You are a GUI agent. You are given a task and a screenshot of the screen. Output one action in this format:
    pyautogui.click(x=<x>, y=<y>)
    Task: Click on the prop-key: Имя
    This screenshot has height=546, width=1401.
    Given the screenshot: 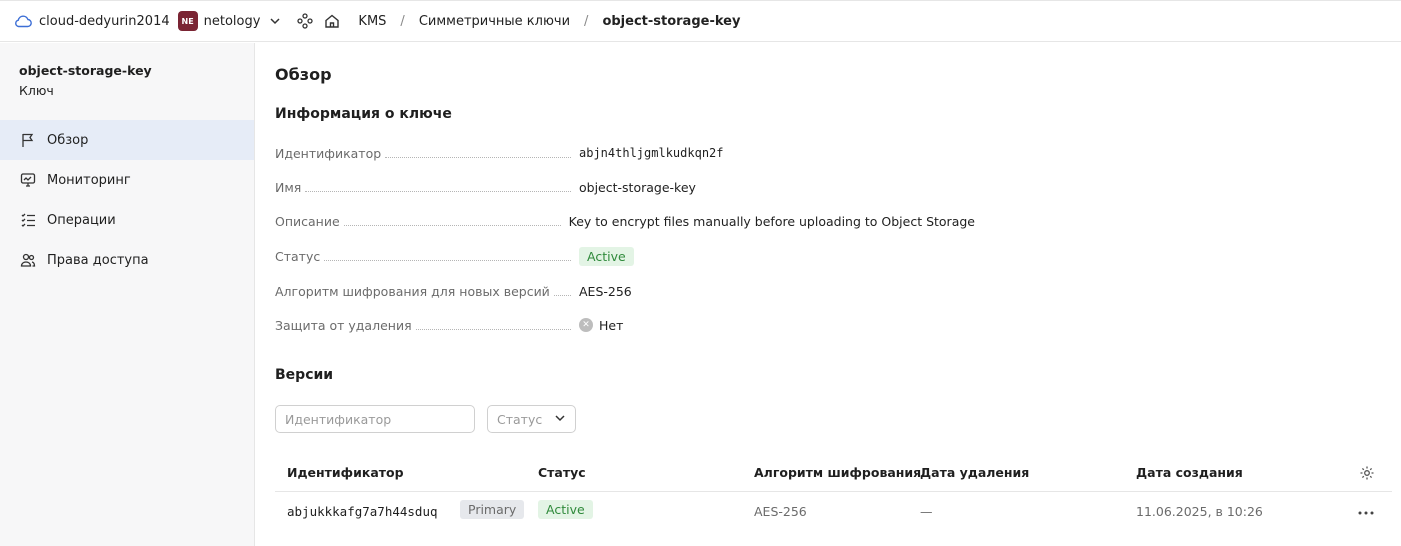 What is the action you would take?
    pyautogui.click(x=288, y=187)
    